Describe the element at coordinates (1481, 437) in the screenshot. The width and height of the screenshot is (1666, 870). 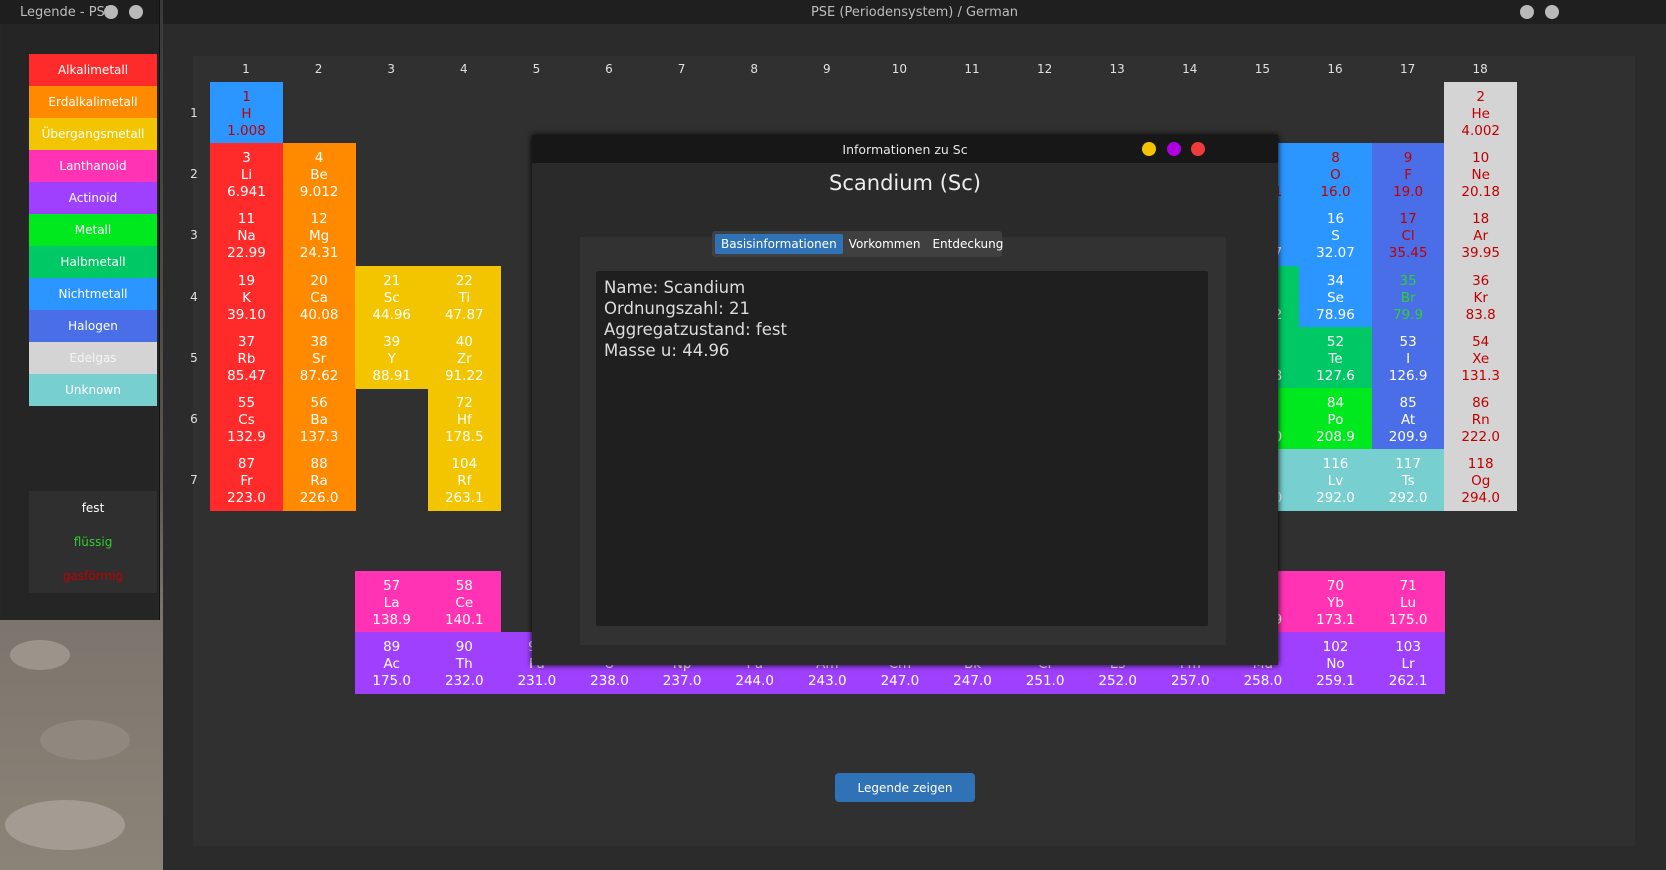
I see `atomic-mass: 222.0` at that location.